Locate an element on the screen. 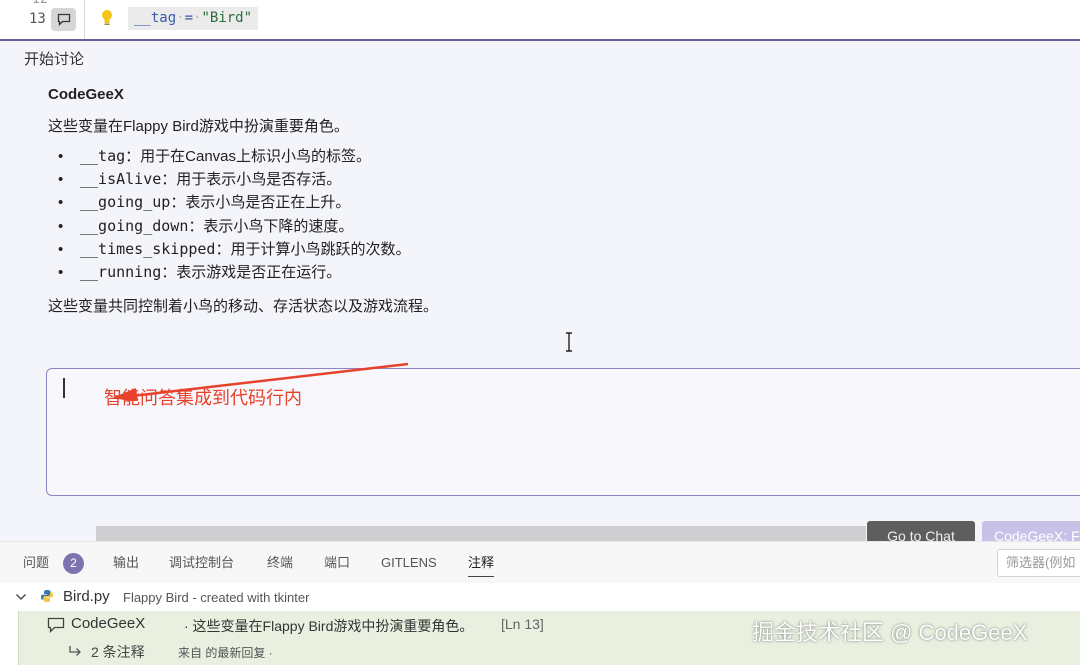  tab-label: GITLENS is located at coordinates (409, 562).